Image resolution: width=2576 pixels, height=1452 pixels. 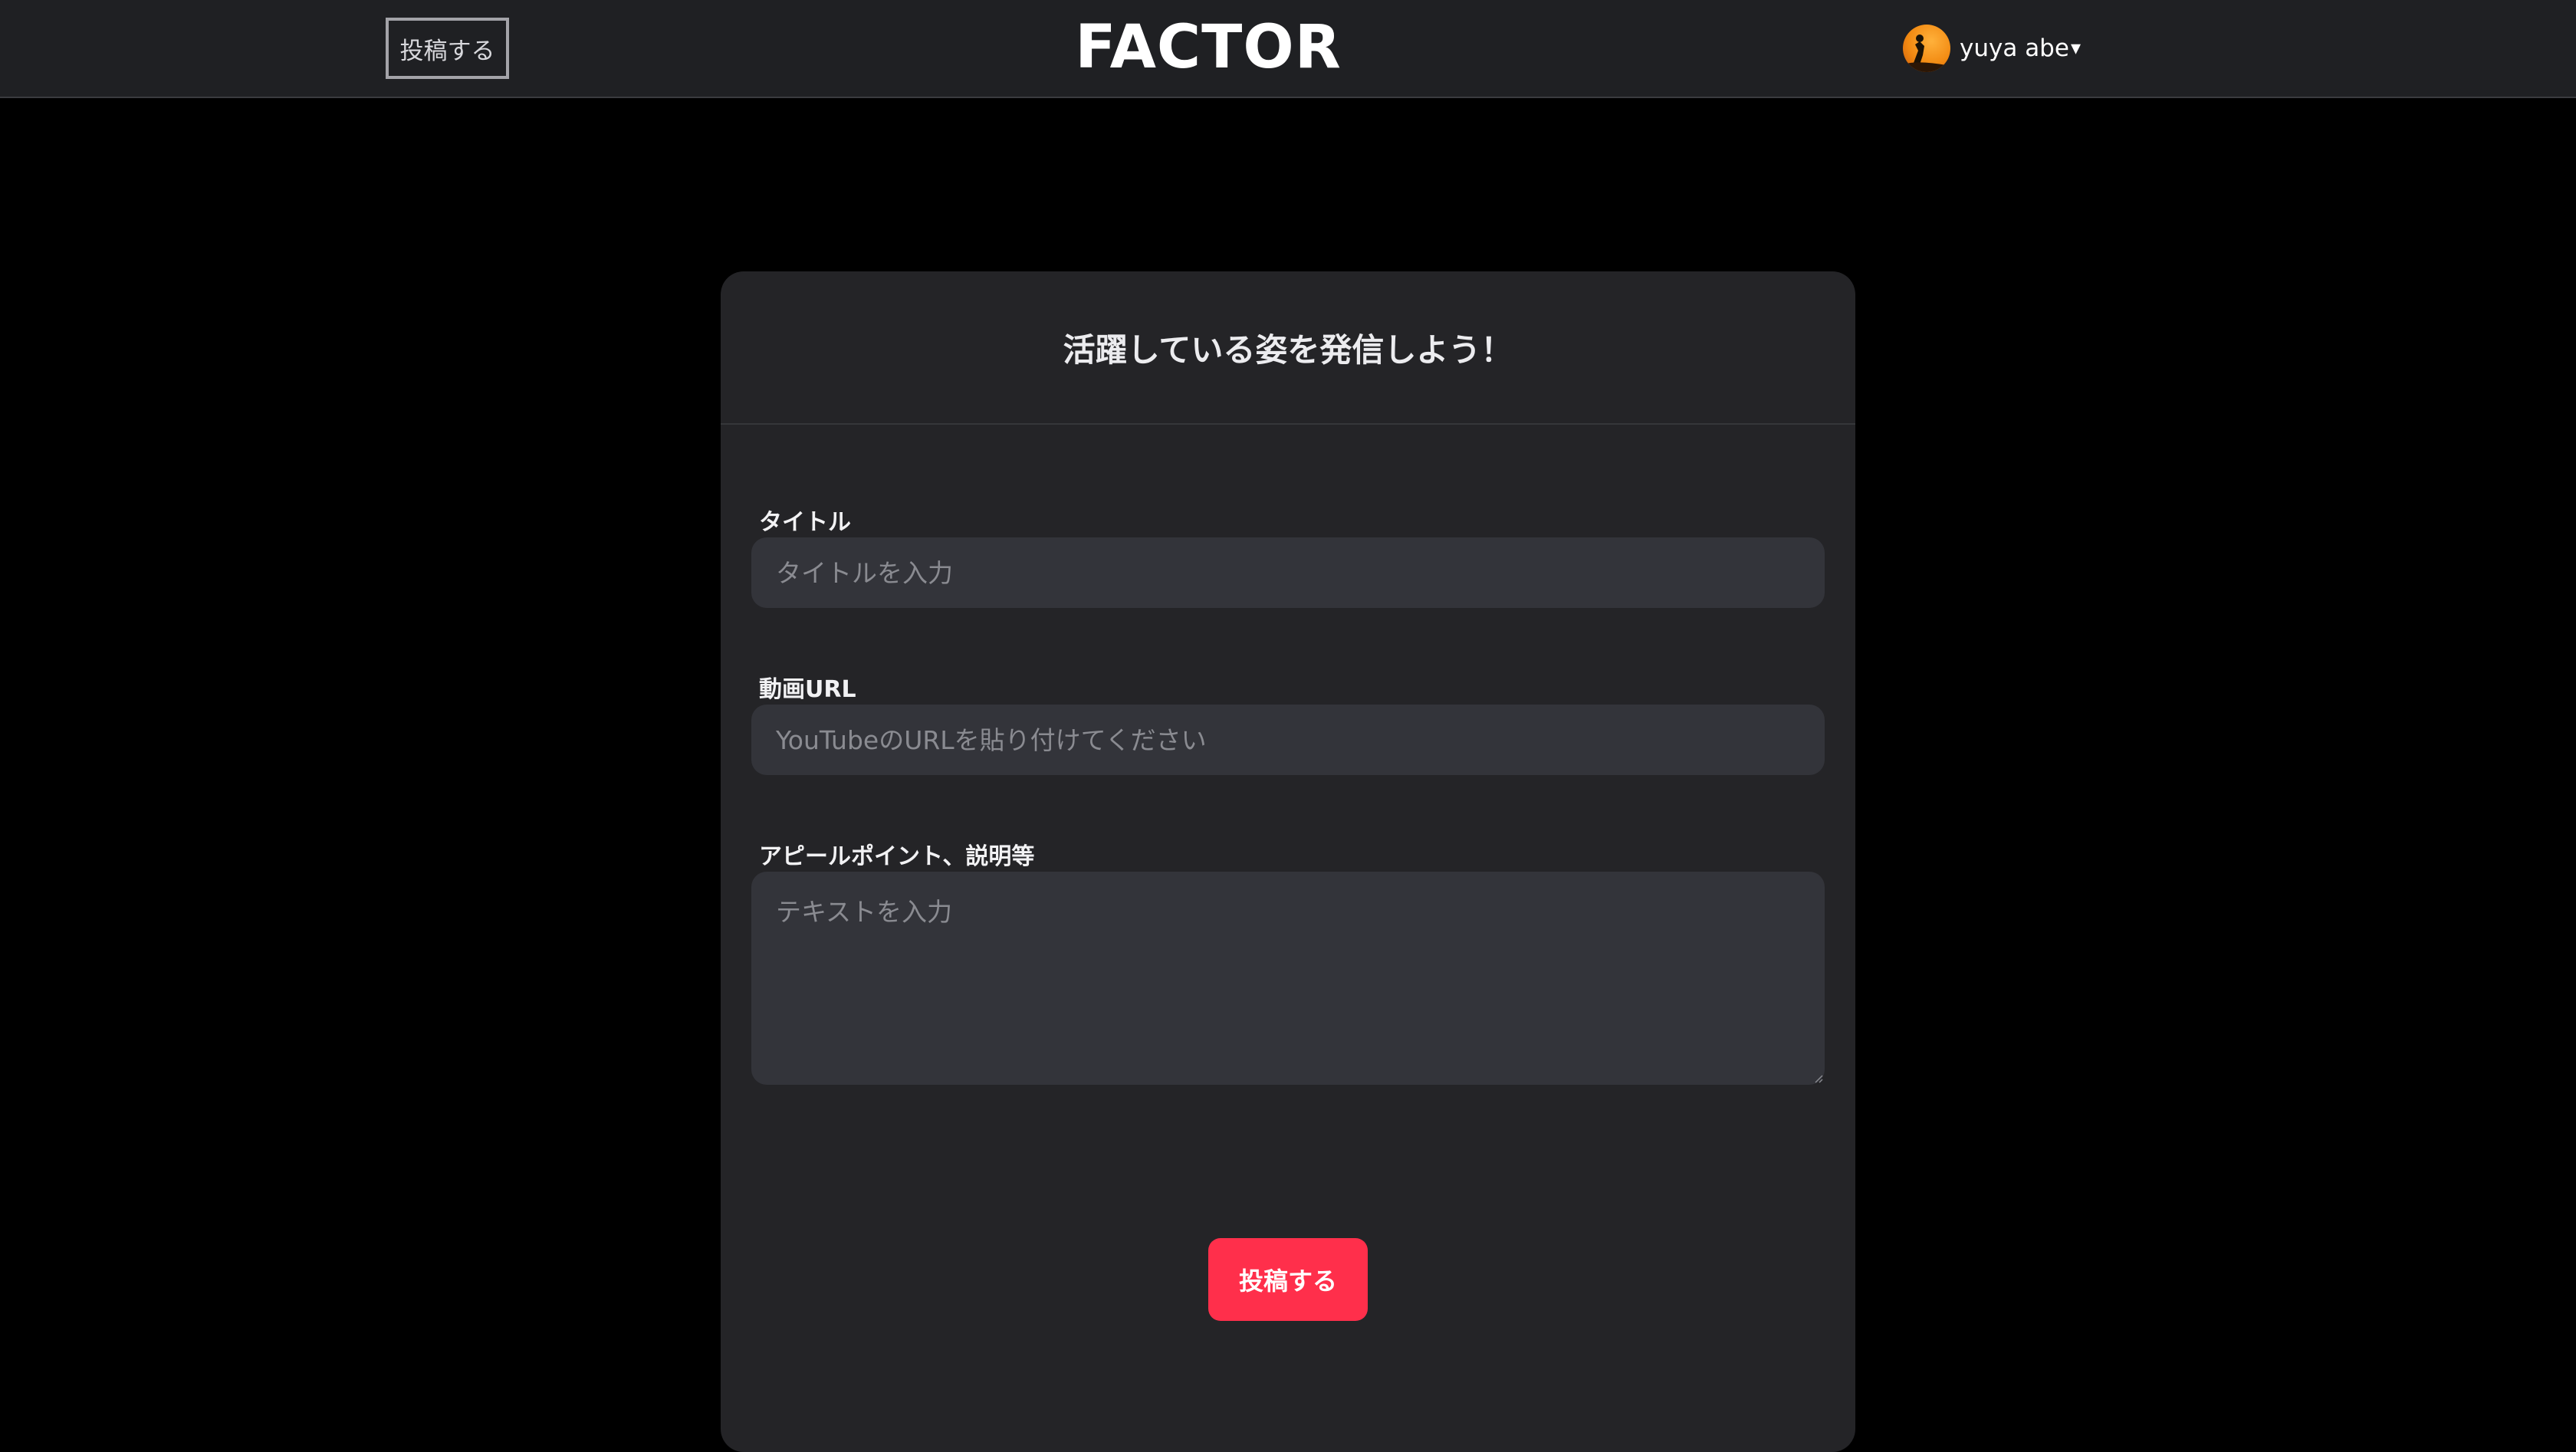 I want to click on description-textarea, so click(x=1288, y=978).